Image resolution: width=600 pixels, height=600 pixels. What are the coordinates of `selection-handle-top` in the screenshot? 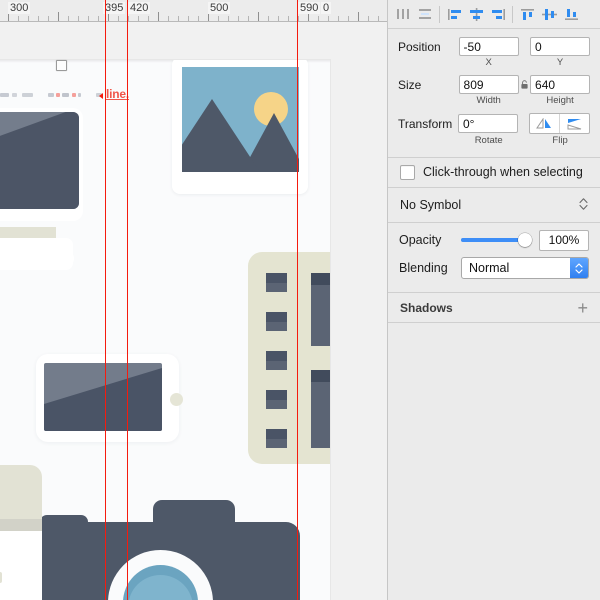 It's located at (61, 65).